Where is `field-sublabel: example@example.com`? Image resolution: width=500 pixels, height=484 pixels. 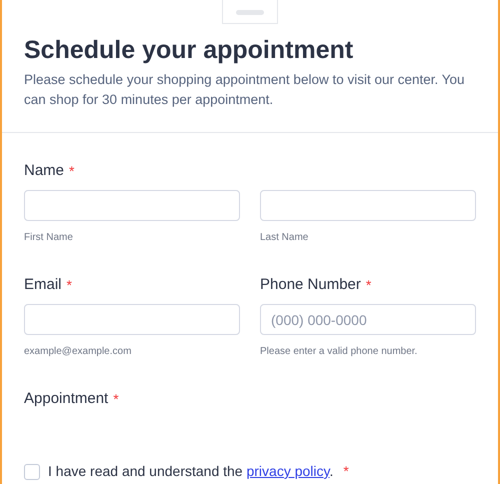 field-sublabel: example@example.com is located at coordinates (78, 352).